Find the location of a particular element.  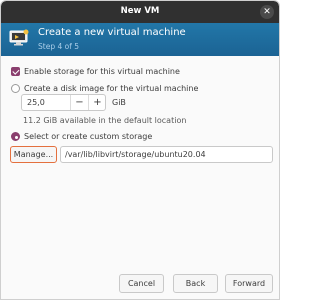

cancel-button: Cancel is located at coordinates (141, 283).